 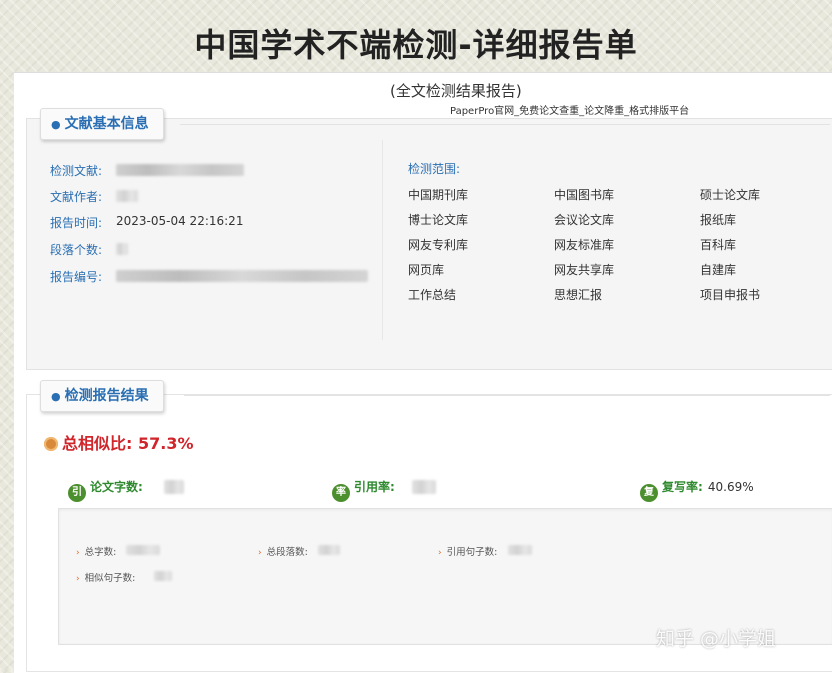 What do you see at coordinates (730, 195) in the screenshot?
I see `database-item: 硕士论文库` at bounding box center [730, 195].